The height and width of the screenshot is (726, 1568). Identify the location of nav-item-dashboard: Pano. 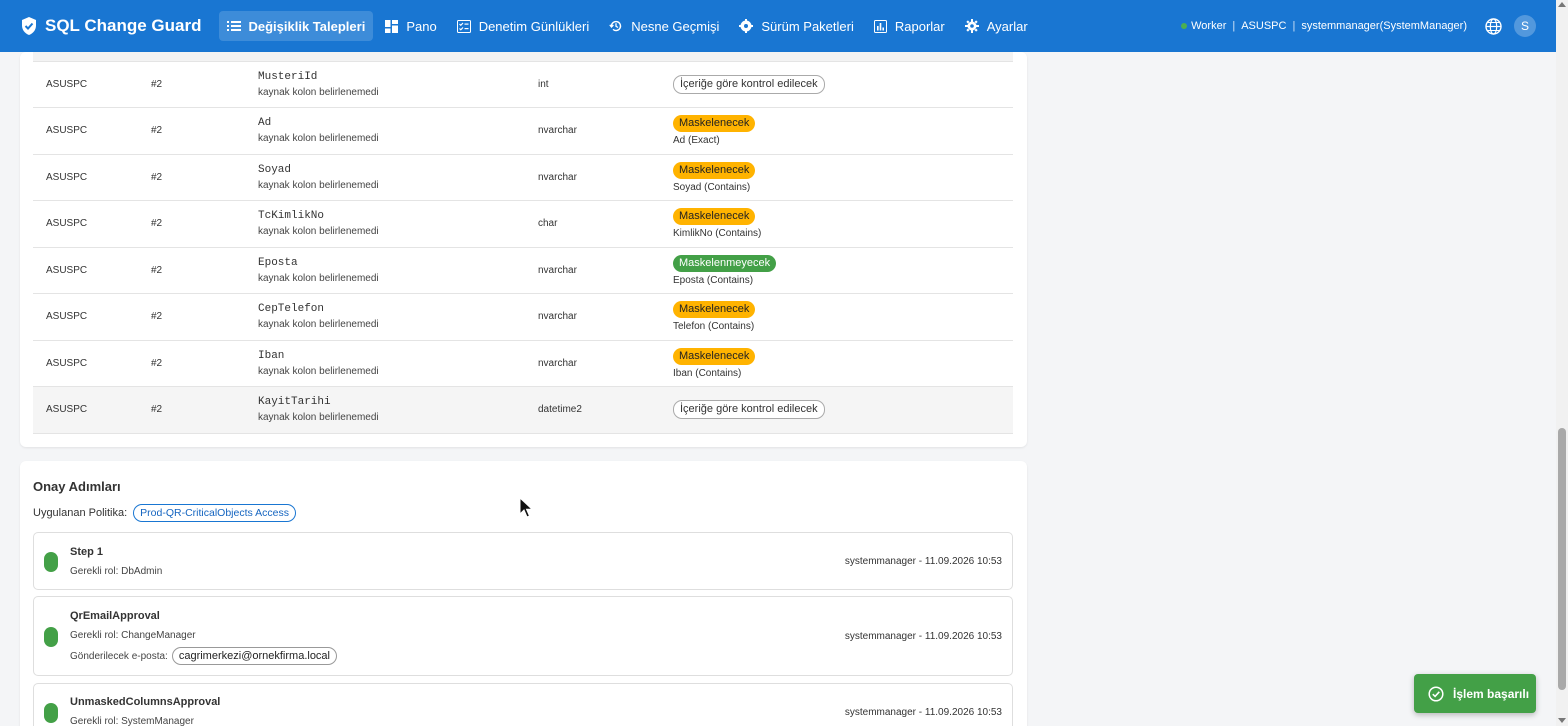
(410, 26).